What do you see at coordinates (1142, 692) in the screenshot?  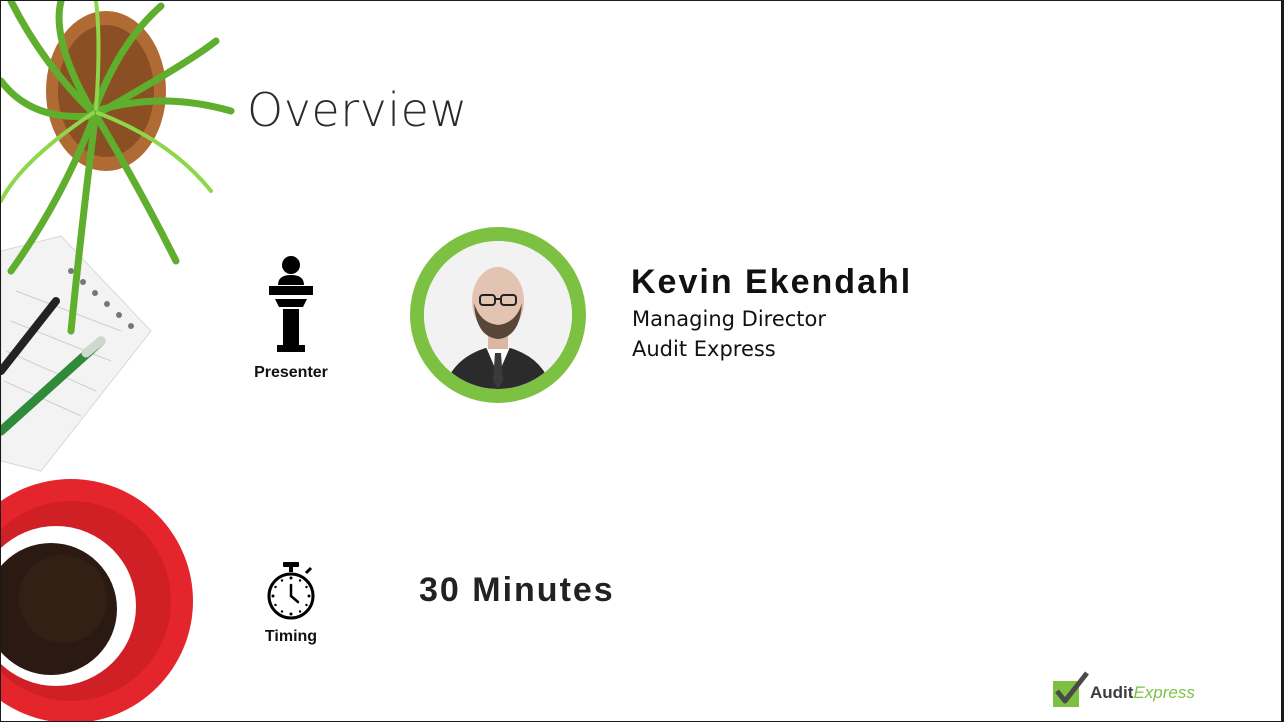 I see `logo-text: AuditExpress` at bounding box center [1142, 692].